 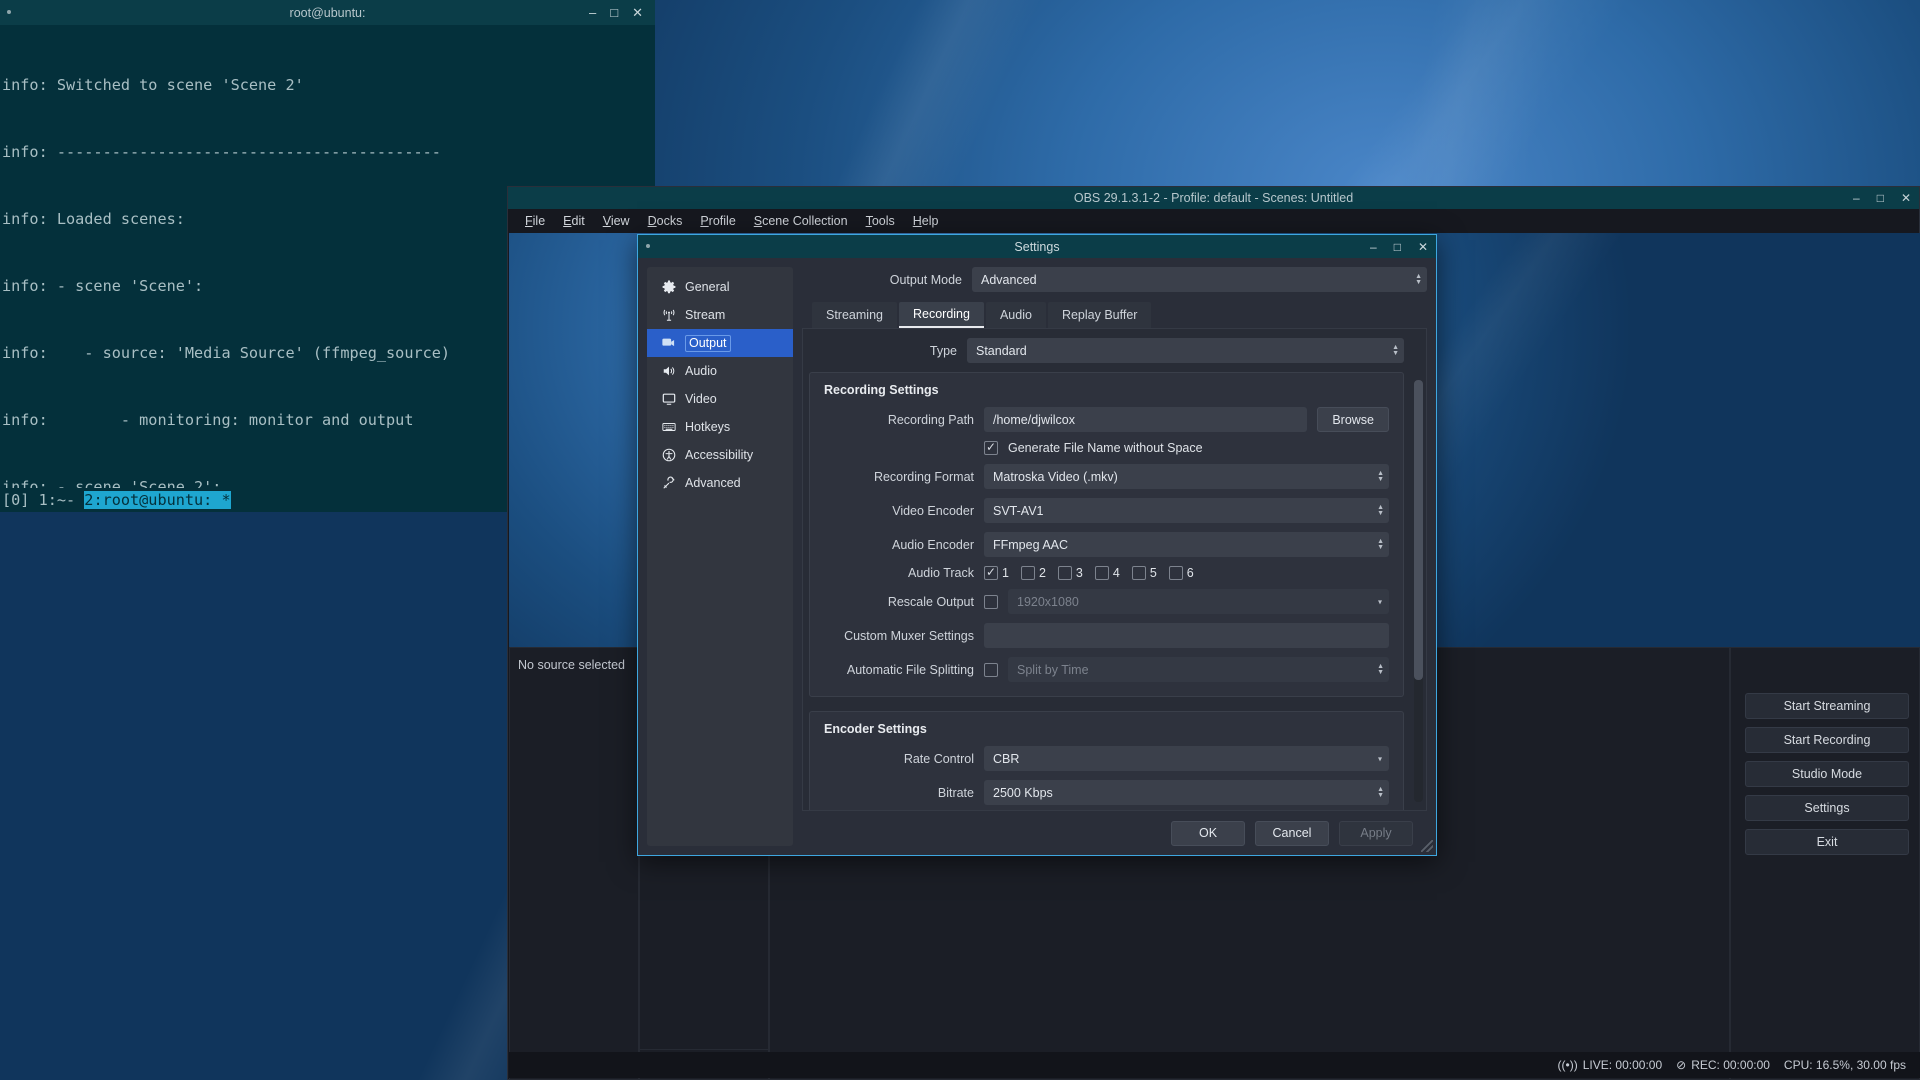 What do you see at coordinates (1198, 601) in the screenshot?
I see `rescale-output-select: 1920x1080 ▾` at bounding box center [1198, 601].